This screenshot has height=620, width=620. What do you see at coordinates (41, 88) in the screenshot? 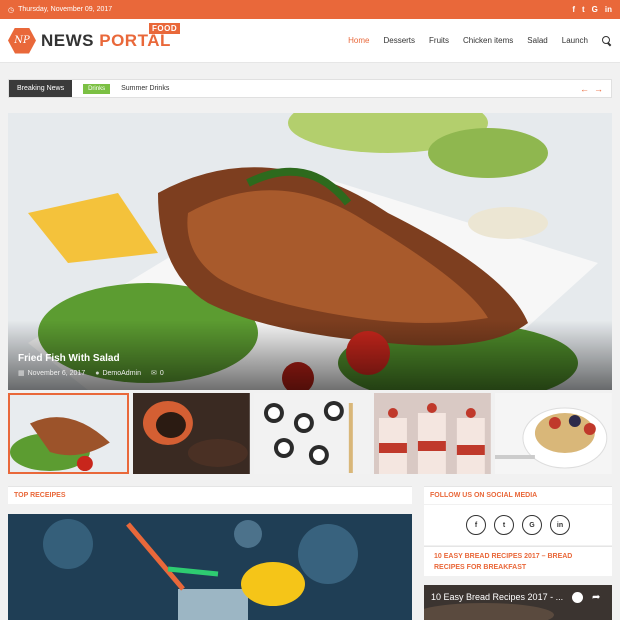
I see `breaking-news-label: Breaking News` at bounding box center [41, 88].